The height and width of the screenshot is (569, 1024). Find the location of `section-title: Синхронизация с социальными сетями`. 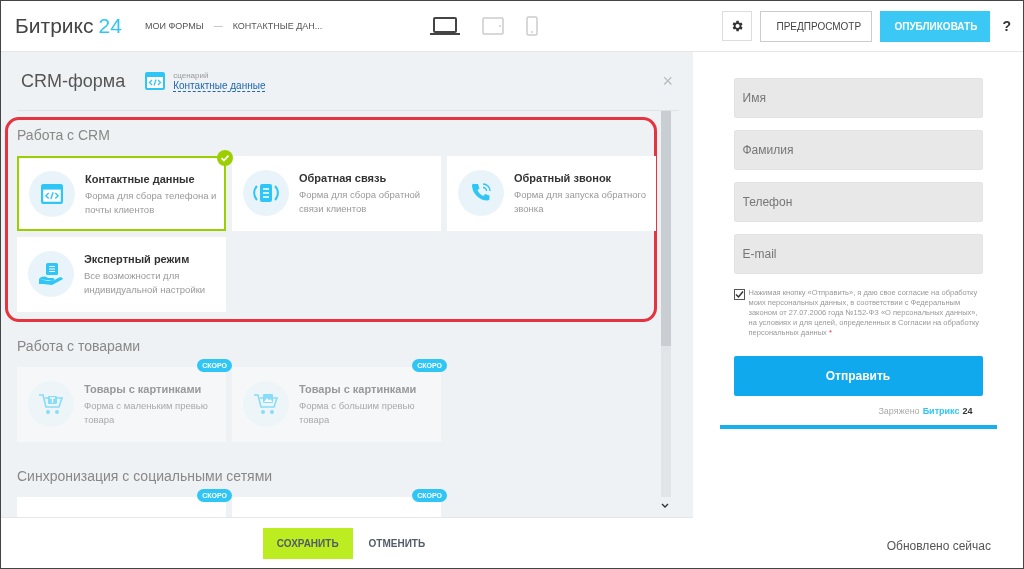

section-title: Синхронизация с социальными сетями is located at coordinates (145, 476).